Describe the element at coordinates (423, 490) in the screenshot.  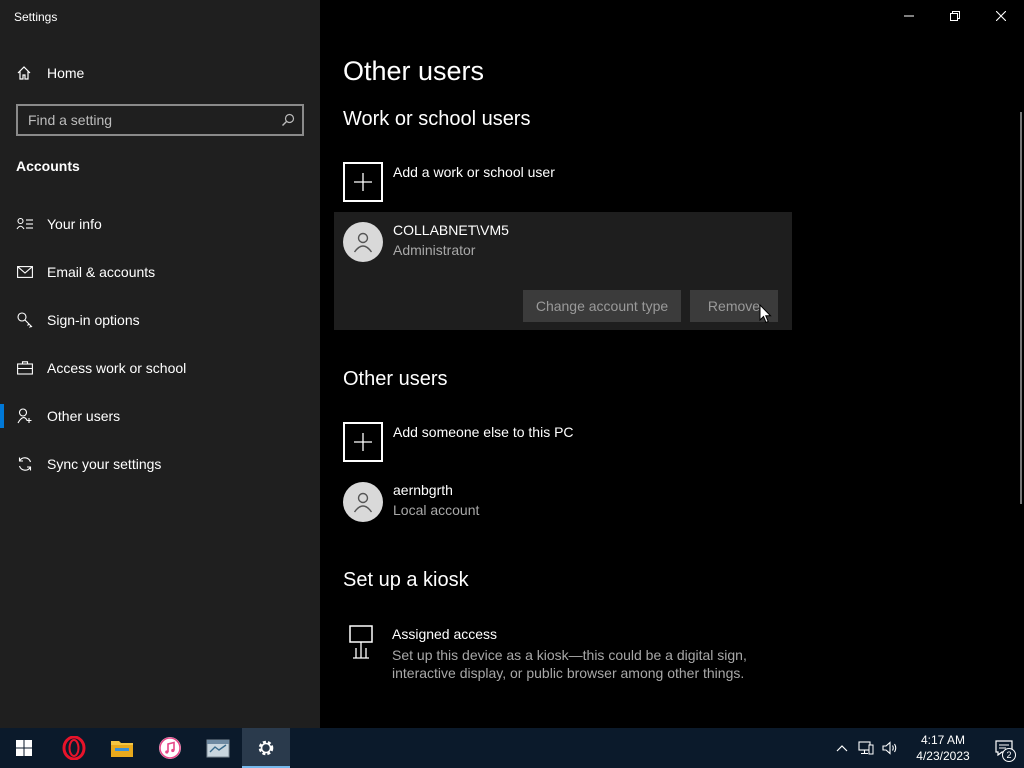
I see `local-user-name: aernbgrth` at that location.